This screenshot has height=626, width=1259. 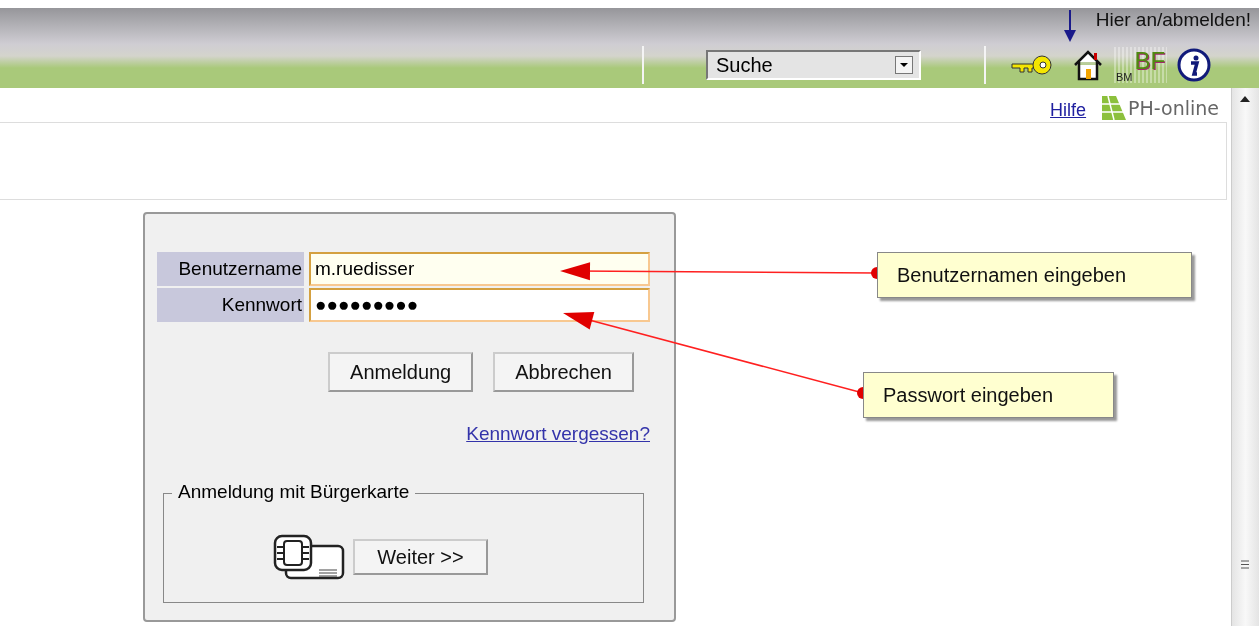 I want to click on continue-button: Weiter >>, so click(x=420, y=557).